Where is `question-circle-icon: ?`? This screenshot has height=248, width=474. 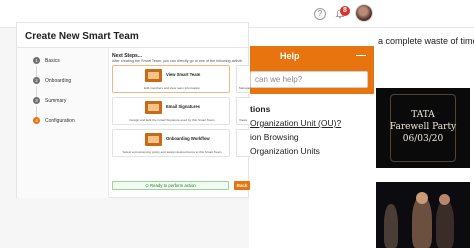 question-circle-icon: ? is located at coordinates (320, 14).